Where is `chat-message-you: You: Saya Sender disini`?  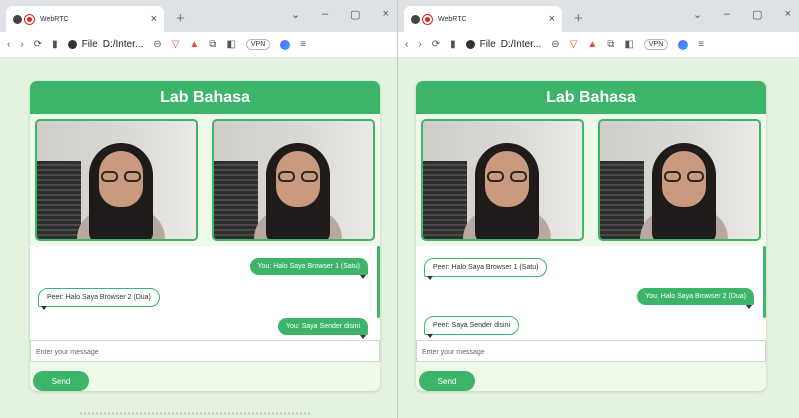
chat-message-you: You: Saya Sender disini is located at coordinates (322, 328).